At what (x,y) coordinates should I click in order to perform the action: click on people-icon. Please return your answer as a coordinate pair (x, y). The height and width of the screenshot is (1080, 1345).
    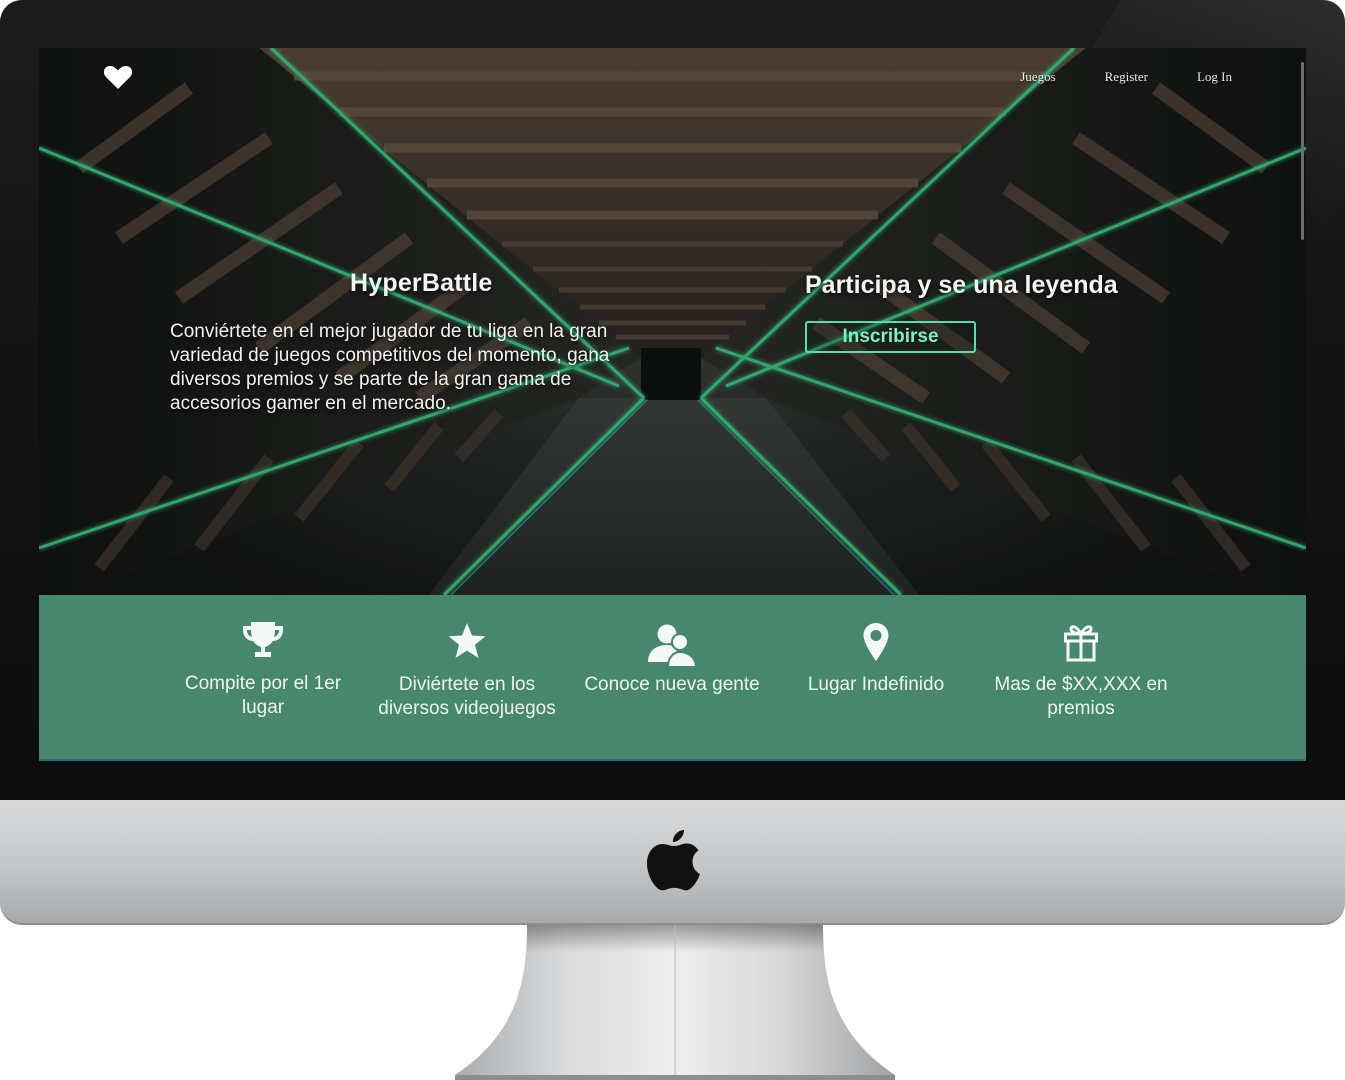
    Looking at the image, I should click on (673, 646).